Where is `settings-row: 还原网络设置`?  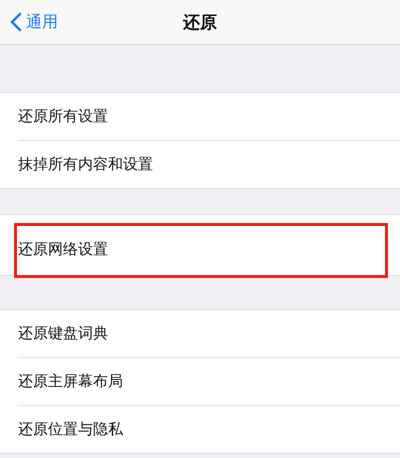
settings-row: 还原网络设置 is located at coordinates (63, 249).